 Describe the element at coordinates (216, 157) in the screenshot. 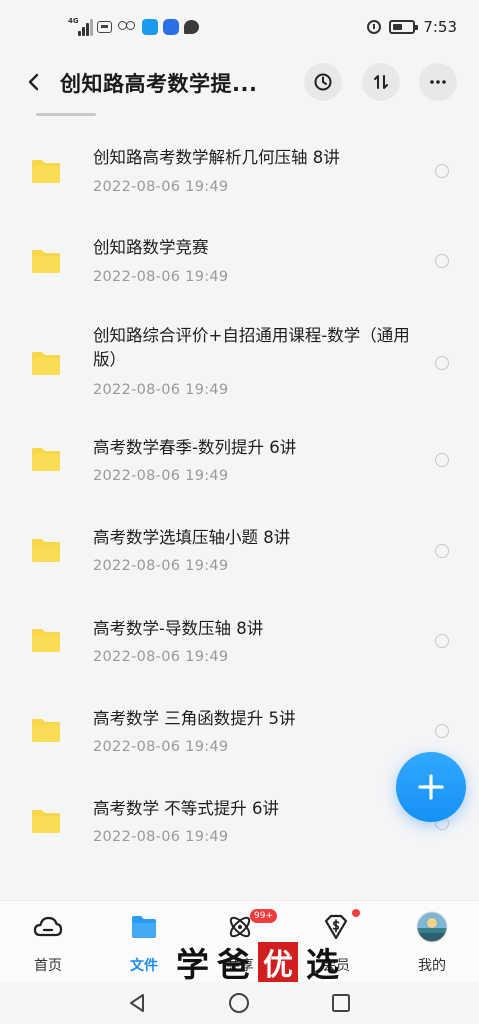

I see `file-name: 创知路高考数学解析几何压轴 8讲` at that location.